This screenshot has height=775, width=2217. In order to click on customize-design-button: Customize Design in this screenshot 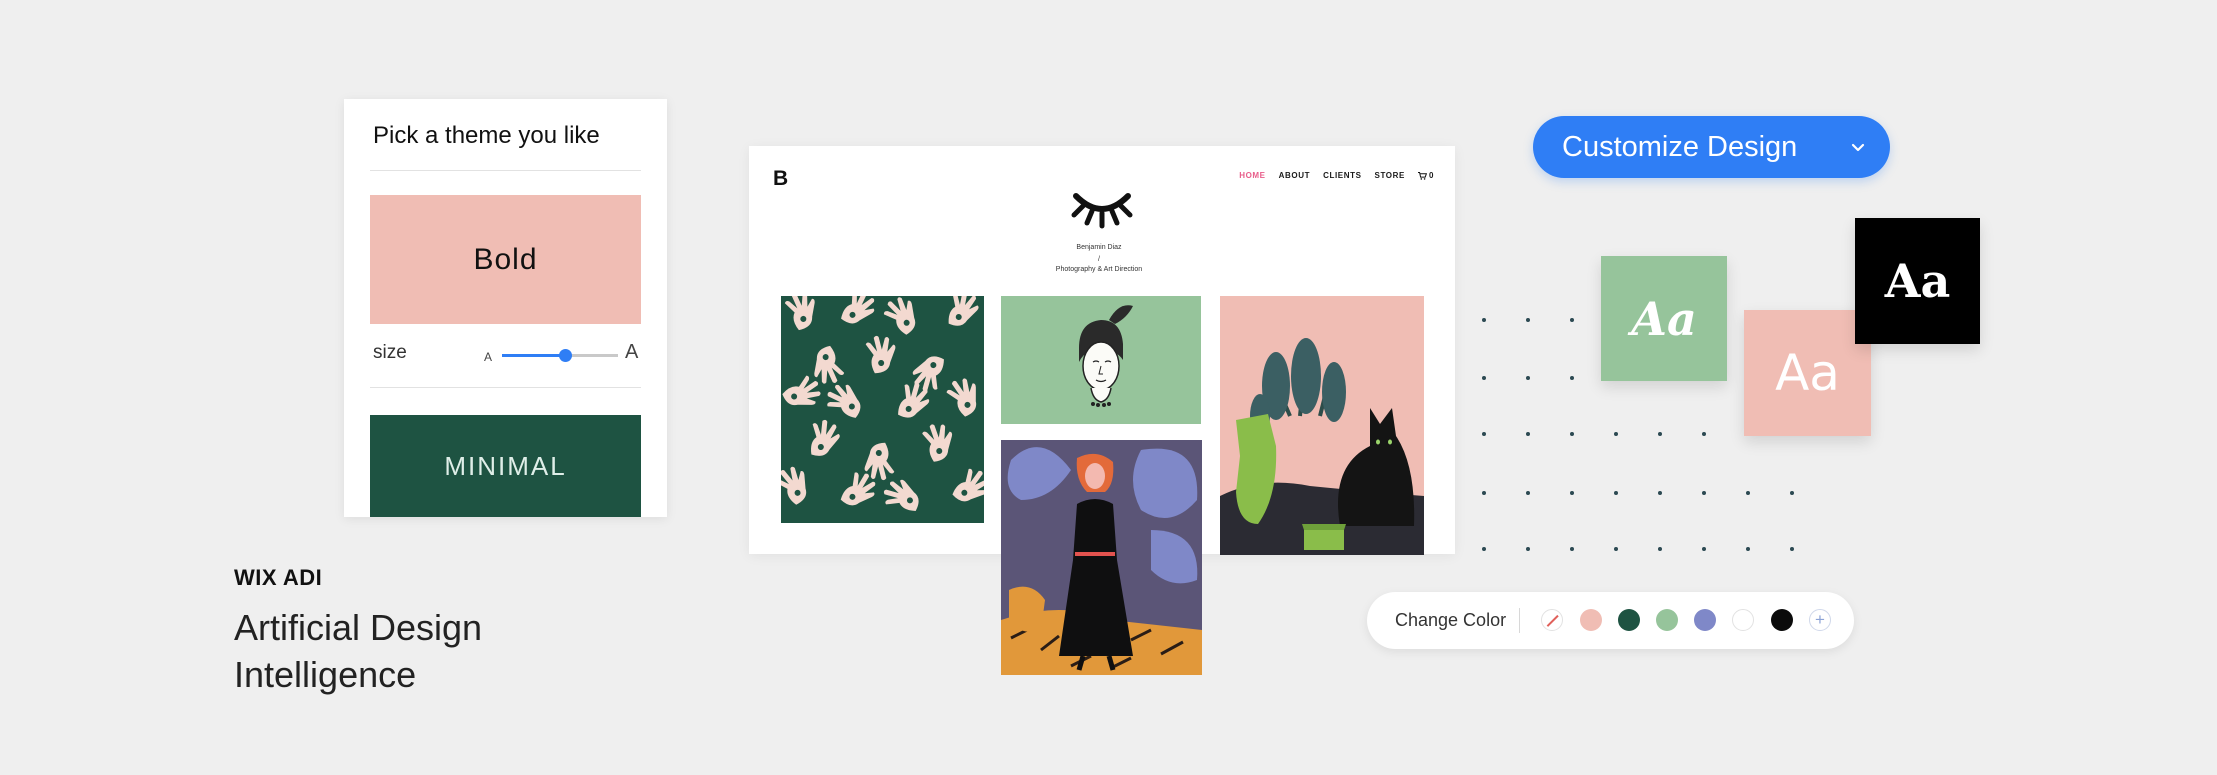, I will do `click(1711, 147)`.